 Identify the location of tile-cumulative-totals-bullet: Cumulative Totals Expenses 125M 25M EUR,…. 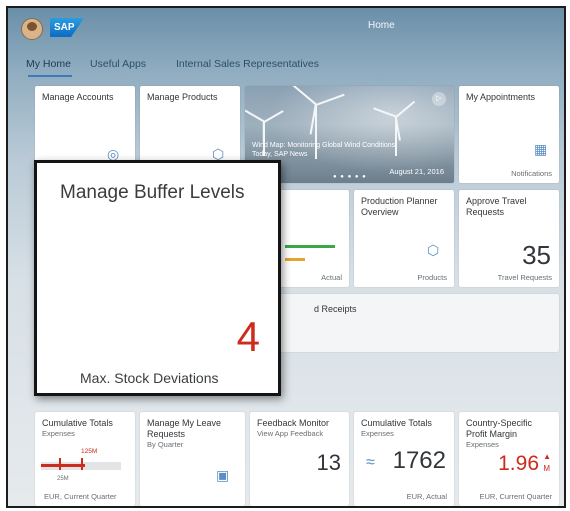
(85, 459).